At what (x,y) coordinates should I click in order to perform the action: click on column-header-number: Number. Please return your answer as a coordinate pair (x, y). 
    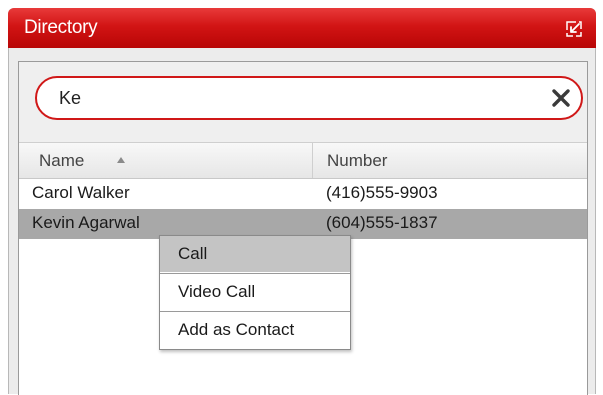
    Looking at the image, I should click on (450, 160).